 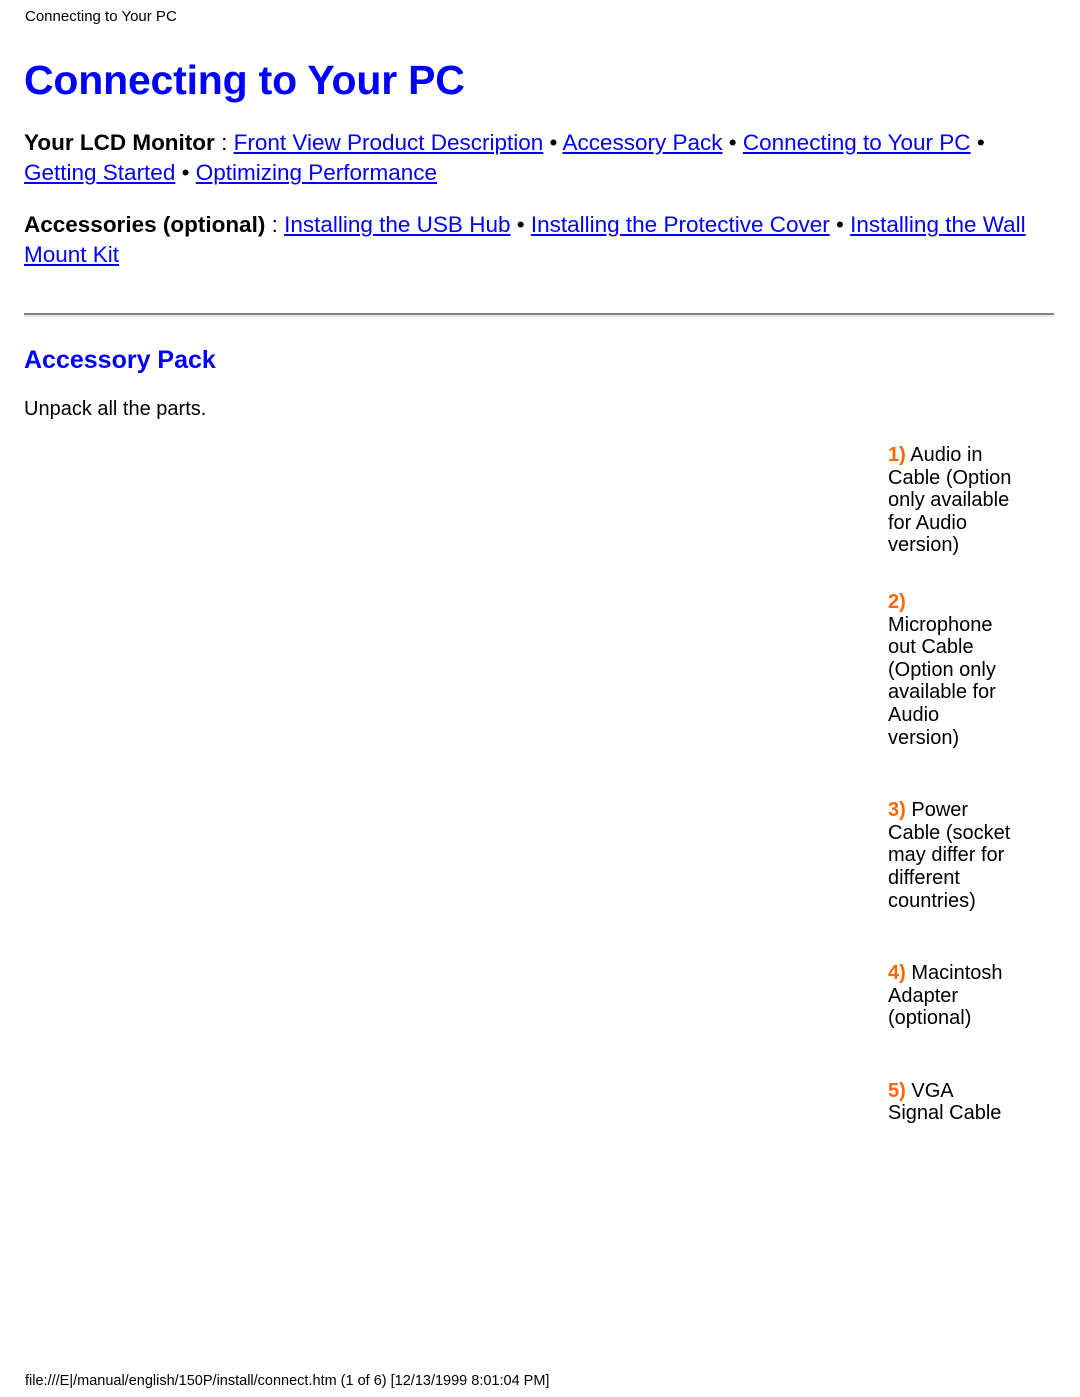 I want to click on part-label: VGA Signal Cable, so click(x=945, y=1102).